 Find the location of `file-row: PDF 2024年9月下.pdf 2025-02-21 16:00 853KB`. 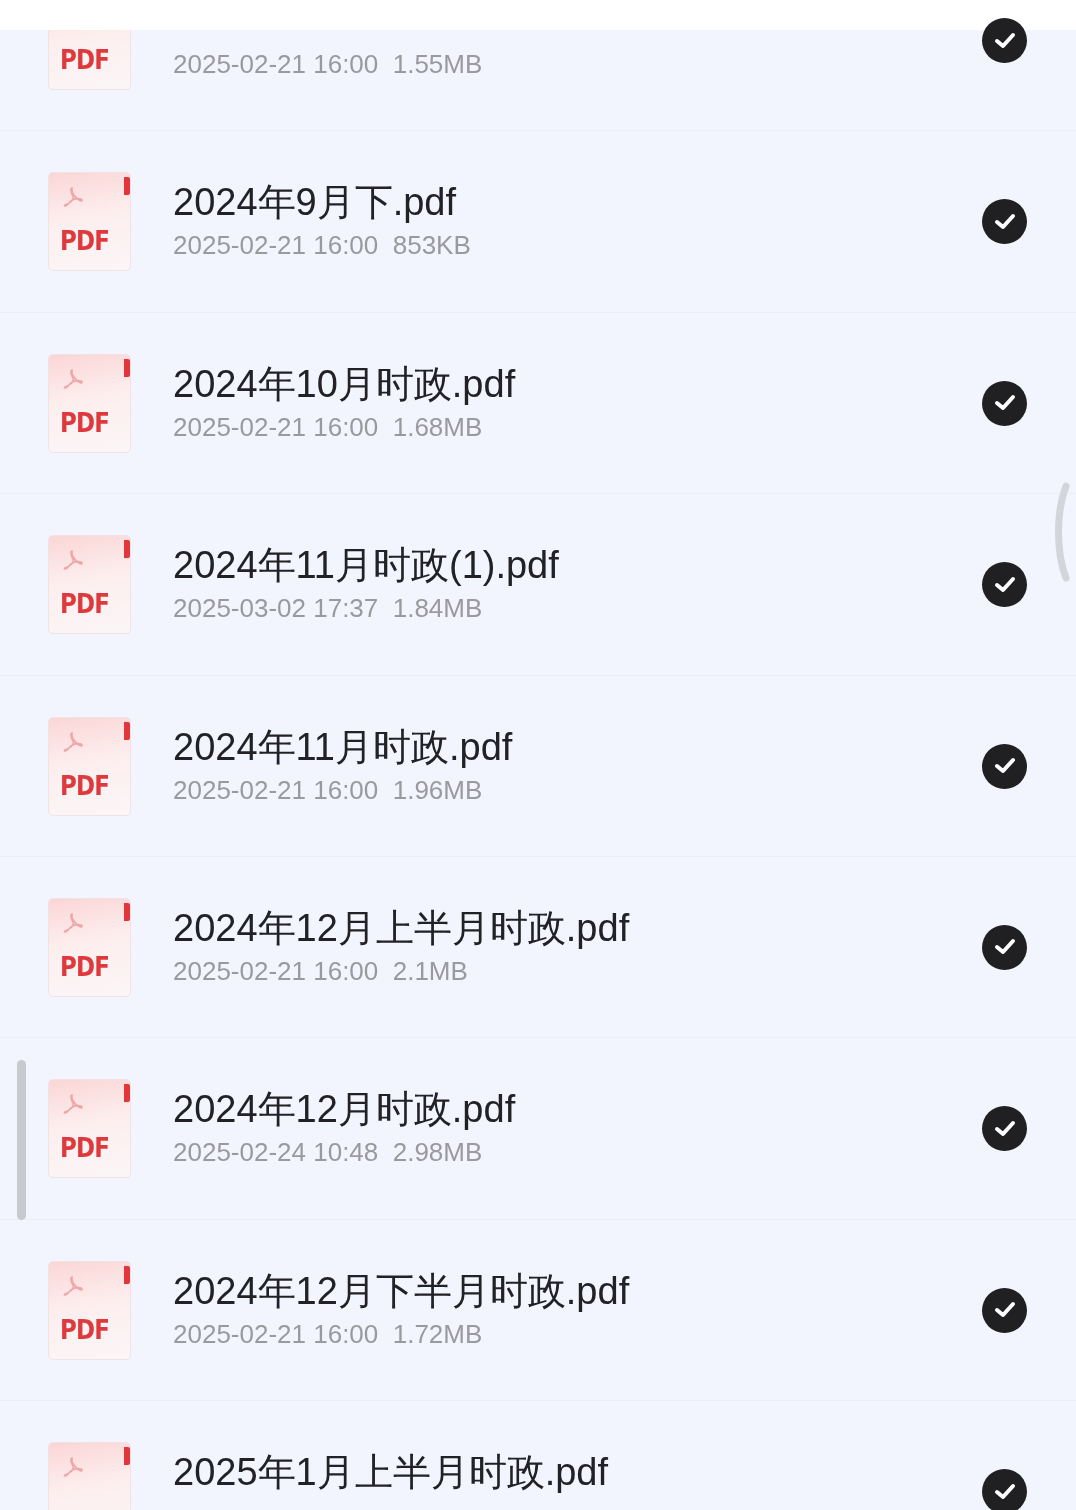

file-row: PDF 2024年9月下.pdf 2025-02-21 16:00 853KB is located at coordinates (538, 222).